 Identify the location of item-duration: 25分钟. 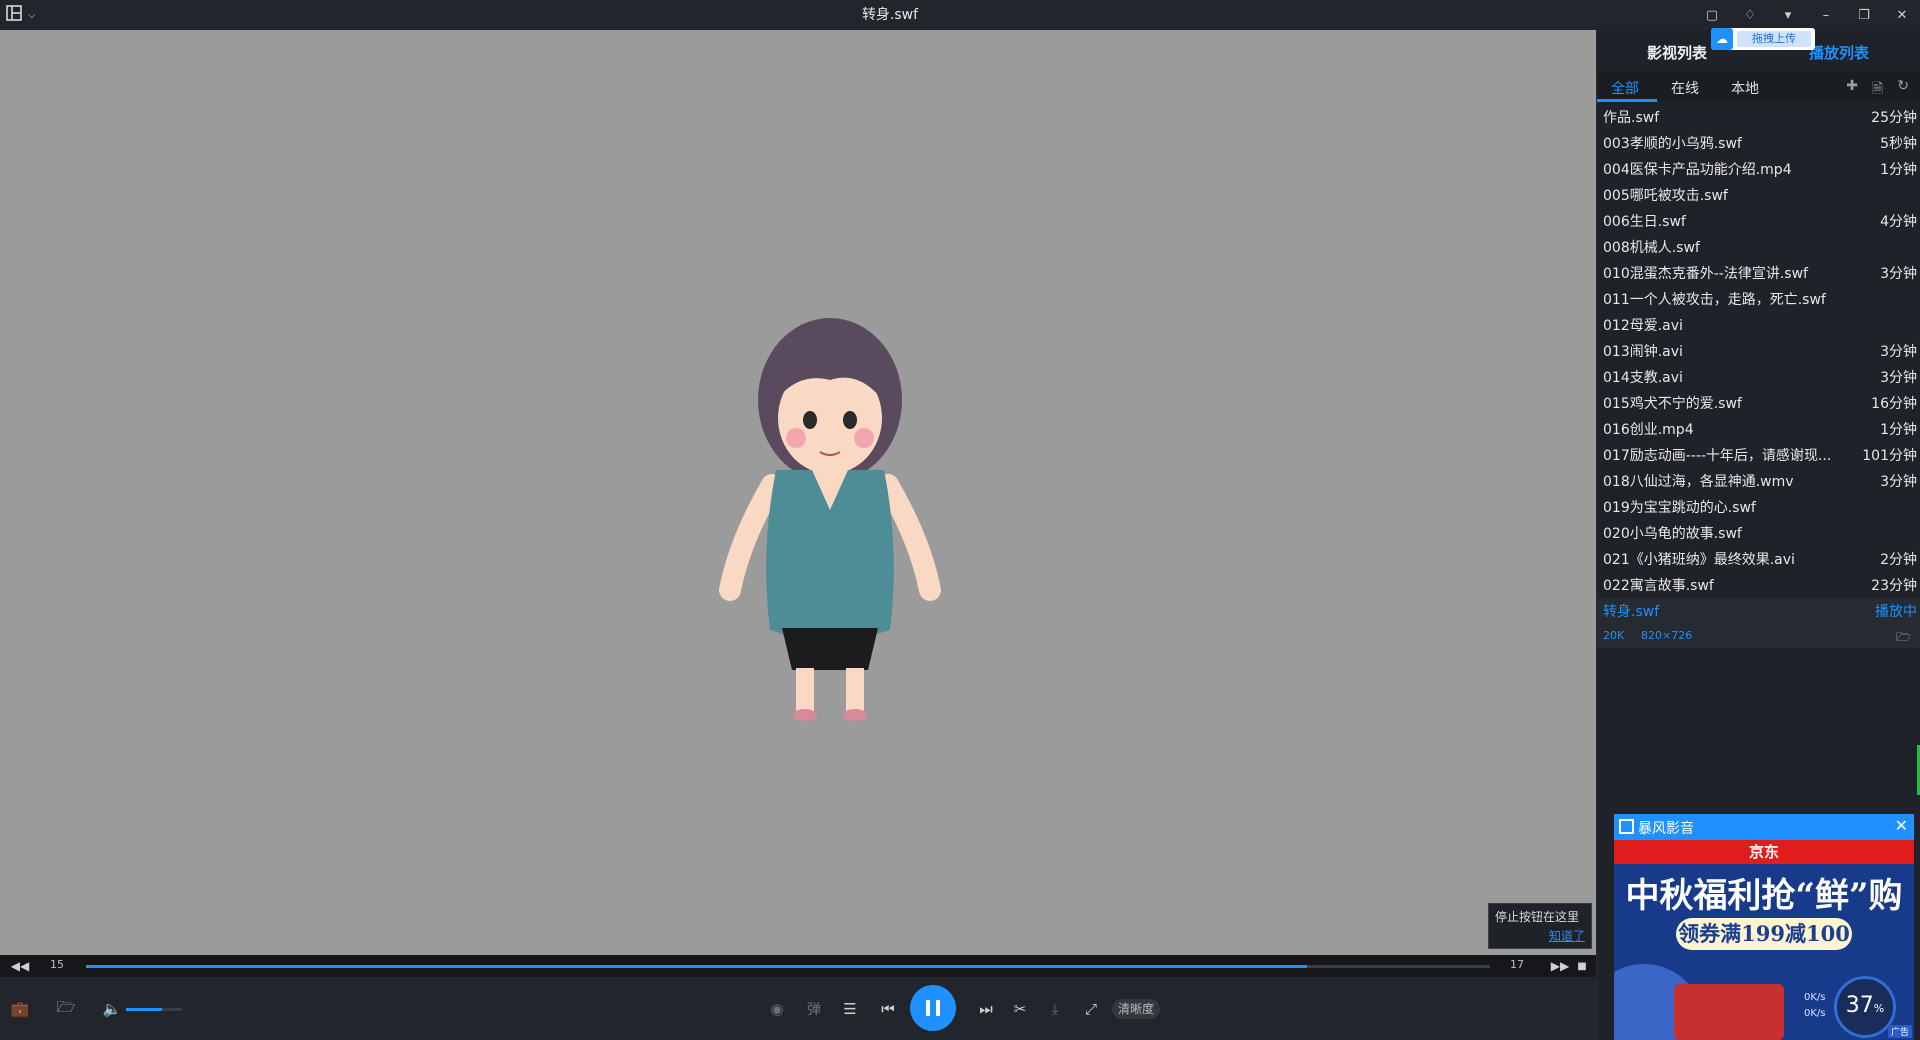
(1894, 118).